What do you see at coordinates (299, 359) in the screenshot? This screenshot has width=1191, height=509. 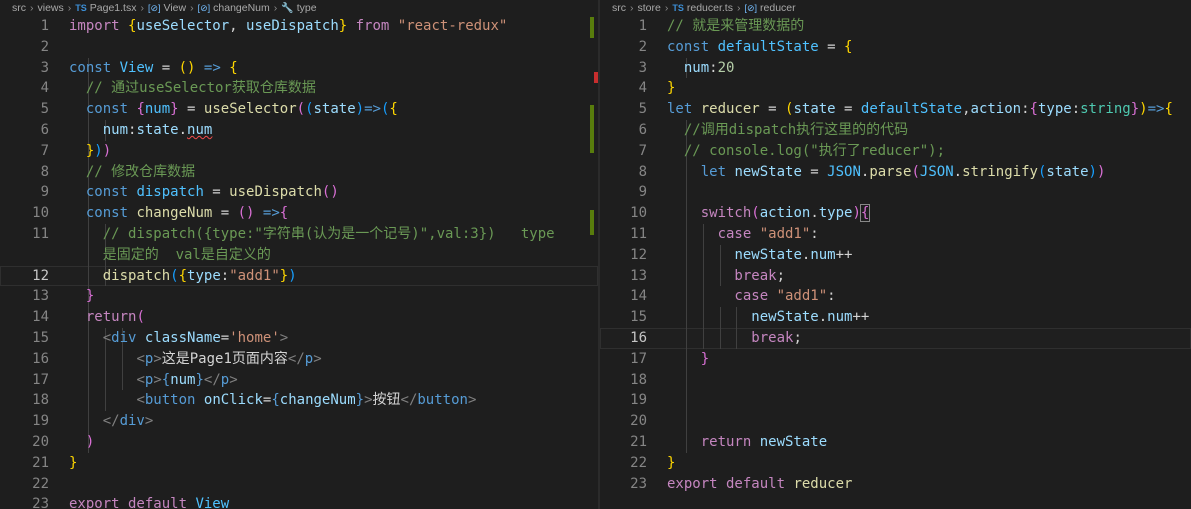 I see `code-line: 16 <p>这是Page1页面内容</p>` at bounding box center [299, 359].